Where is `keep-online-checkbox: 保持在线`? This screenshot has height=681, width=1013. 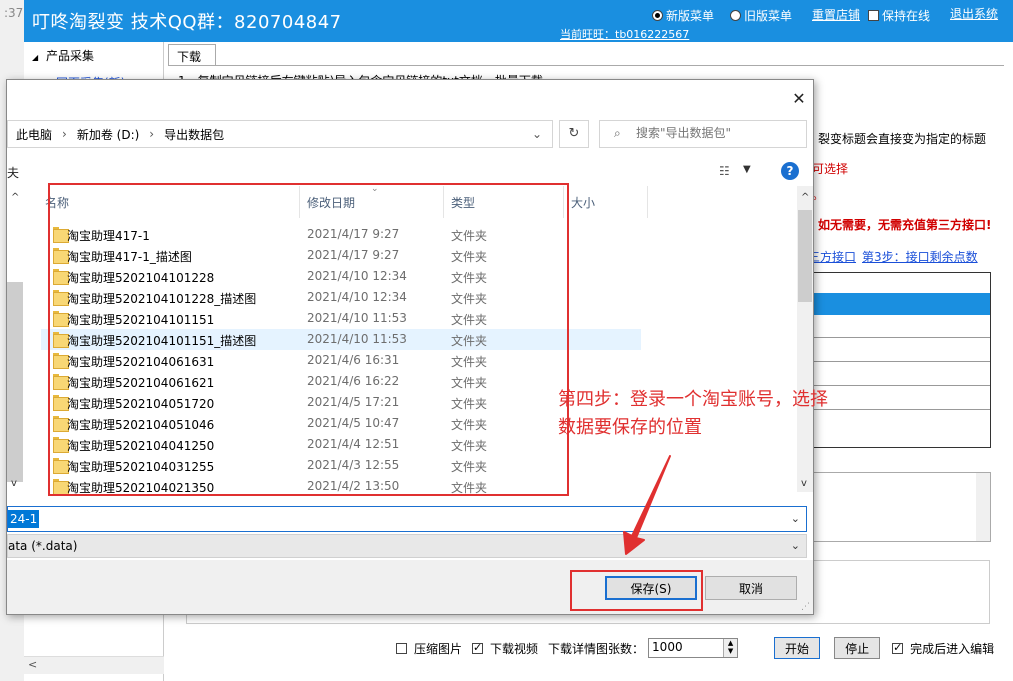 keep-online-checkbox: 保持在线 is located at coordinates (899, 15).